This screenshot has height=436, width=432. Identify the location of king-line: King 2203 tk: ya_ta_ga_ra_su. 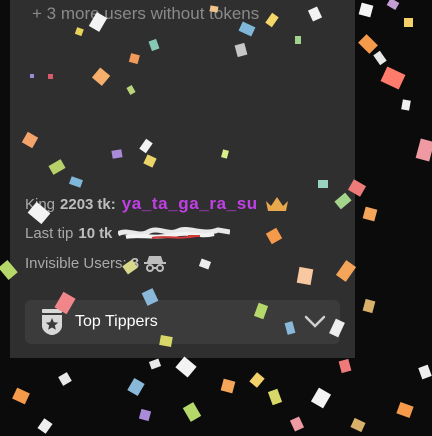
(157, 204).